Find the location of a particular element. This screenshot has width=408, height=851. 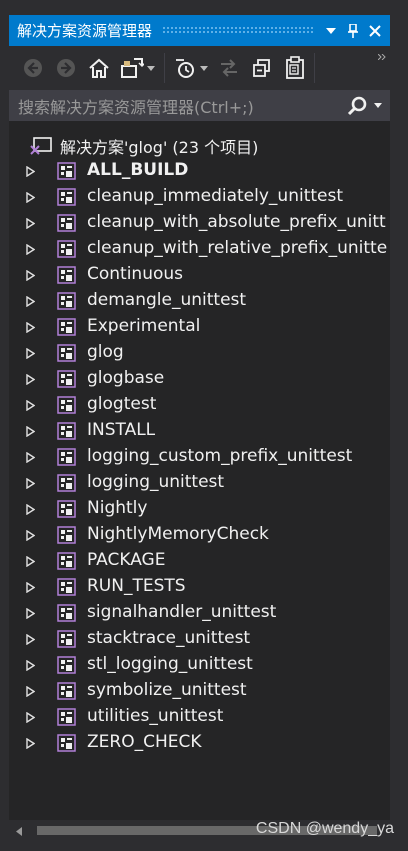

sync-icon is located at coordinates (229, 68).